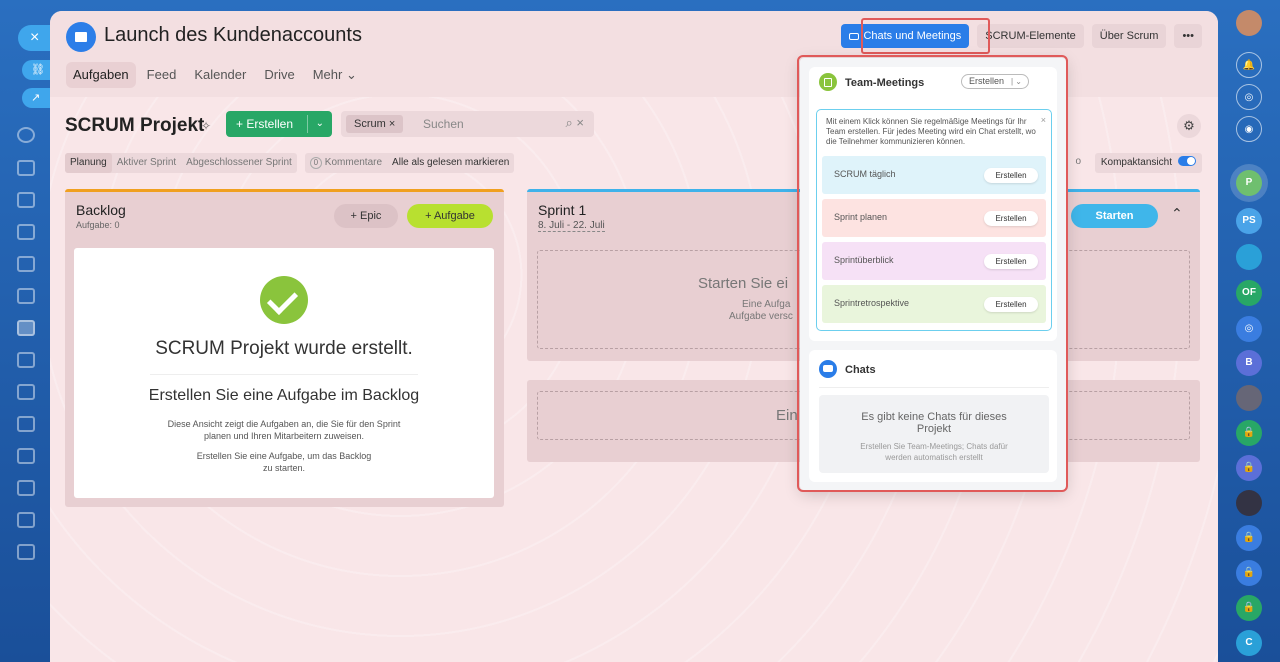  I want to click on comments-group: 0 Kommentare Alle als gelesen markieren, so click(409, 163).